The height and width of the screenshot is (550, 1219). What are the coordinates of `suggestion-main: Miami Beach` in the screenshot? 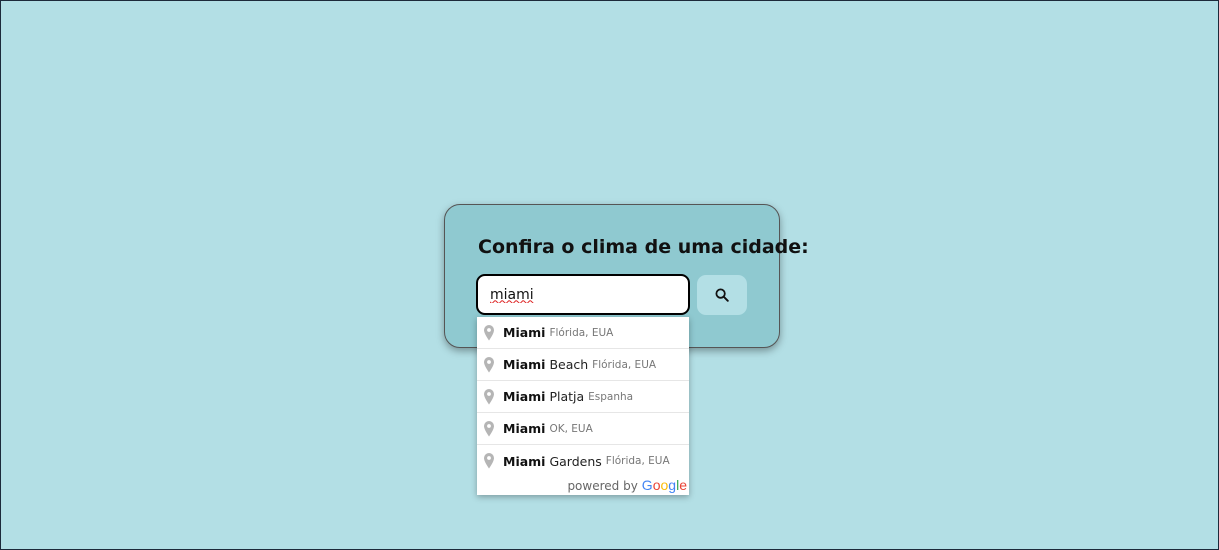 It's located at (546, 364).